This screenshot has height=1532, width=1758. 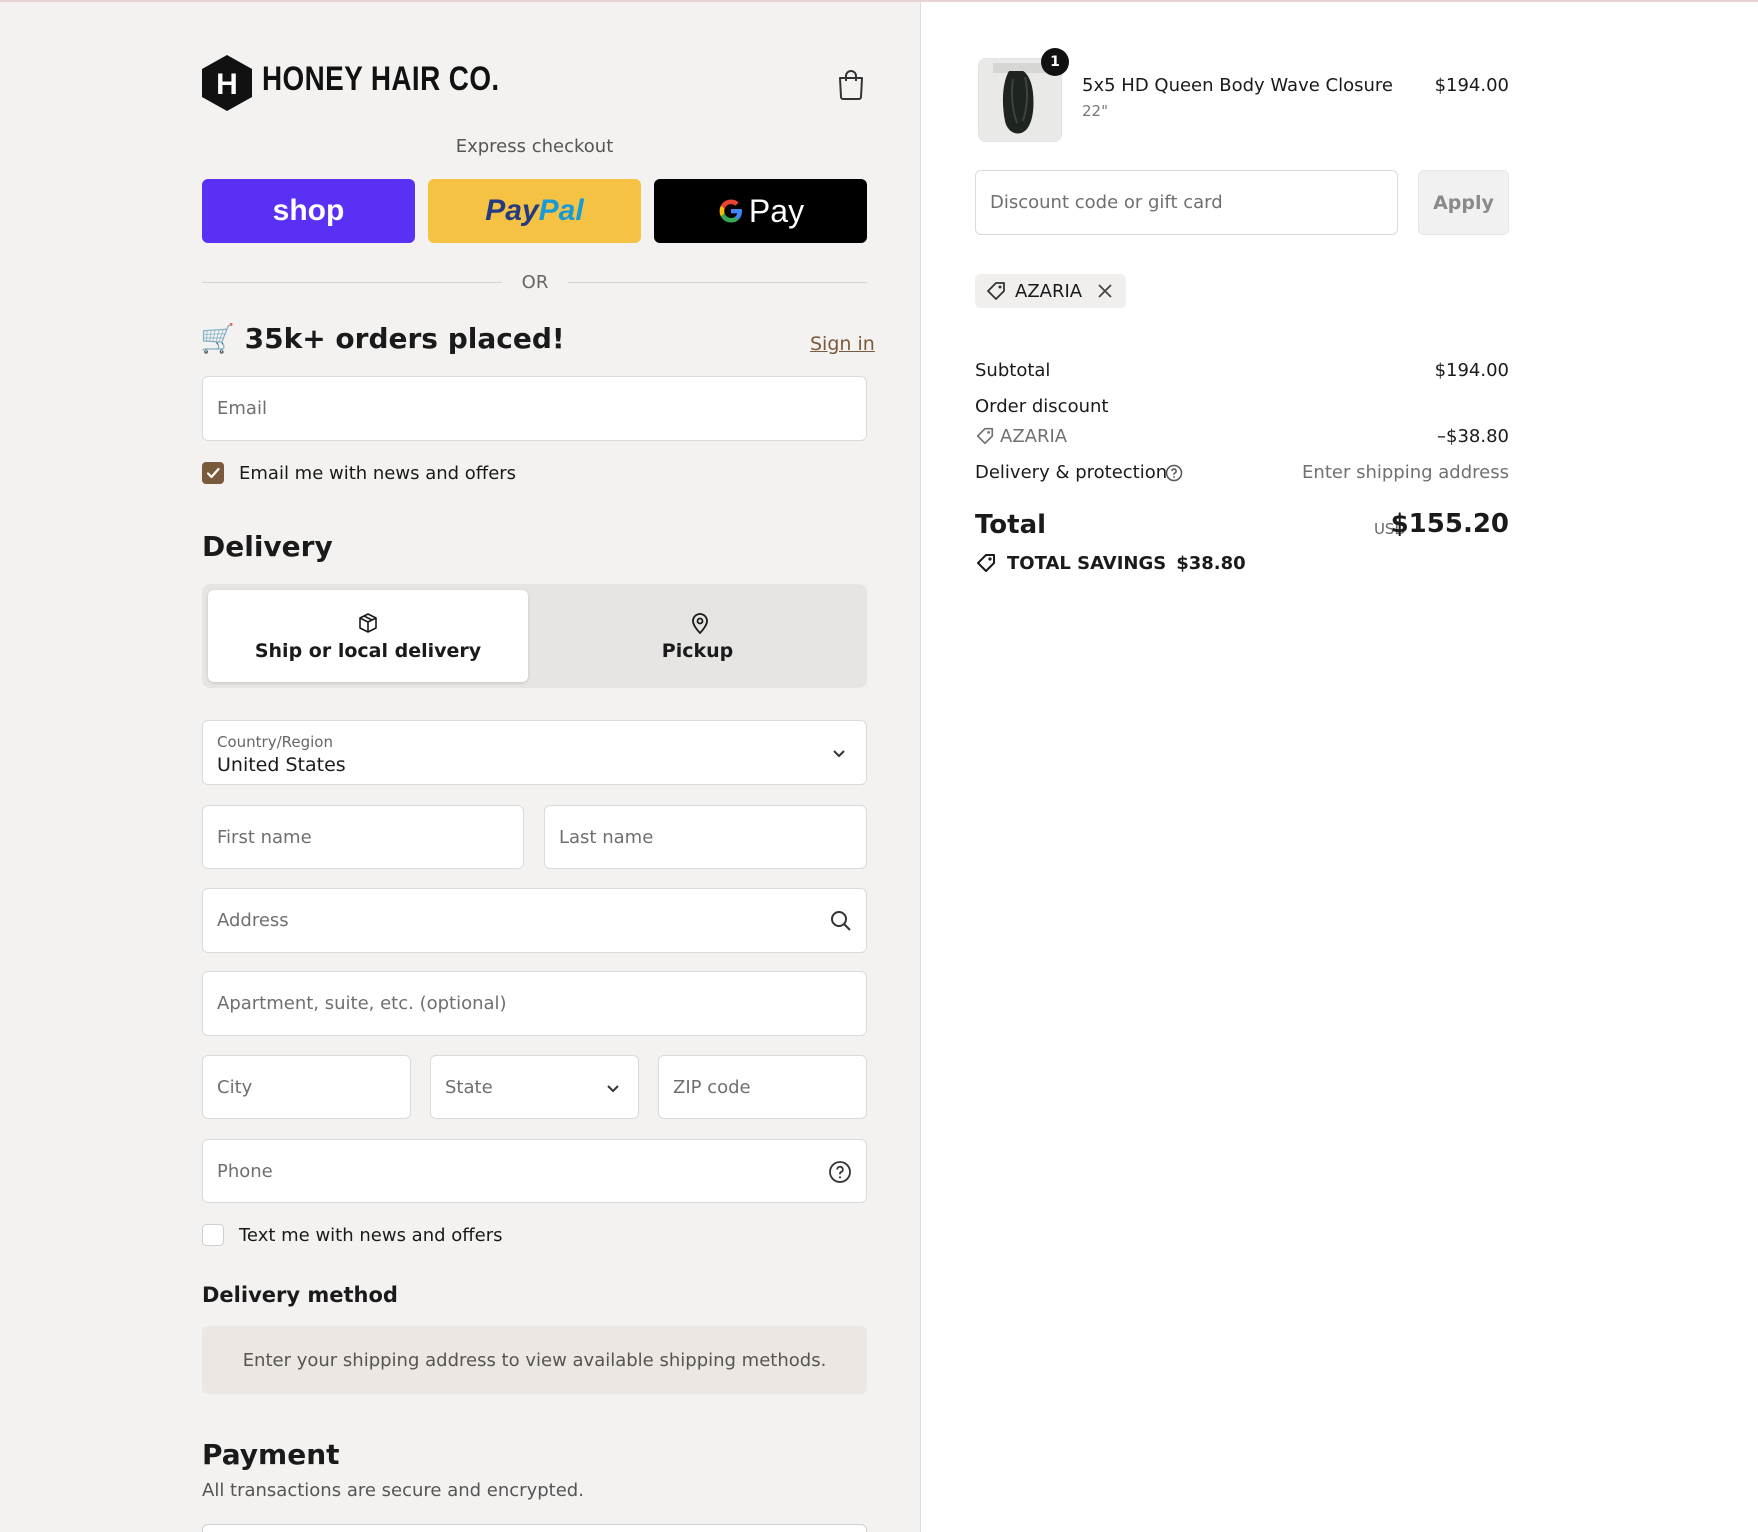 I want to click on first-name-input, so click(x=347, y=837).